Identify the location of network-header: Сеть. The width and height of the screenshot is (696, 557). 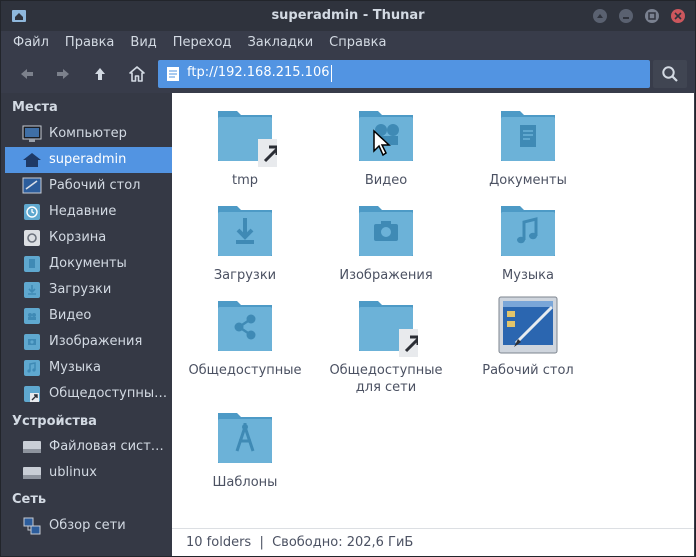
(29, 499).